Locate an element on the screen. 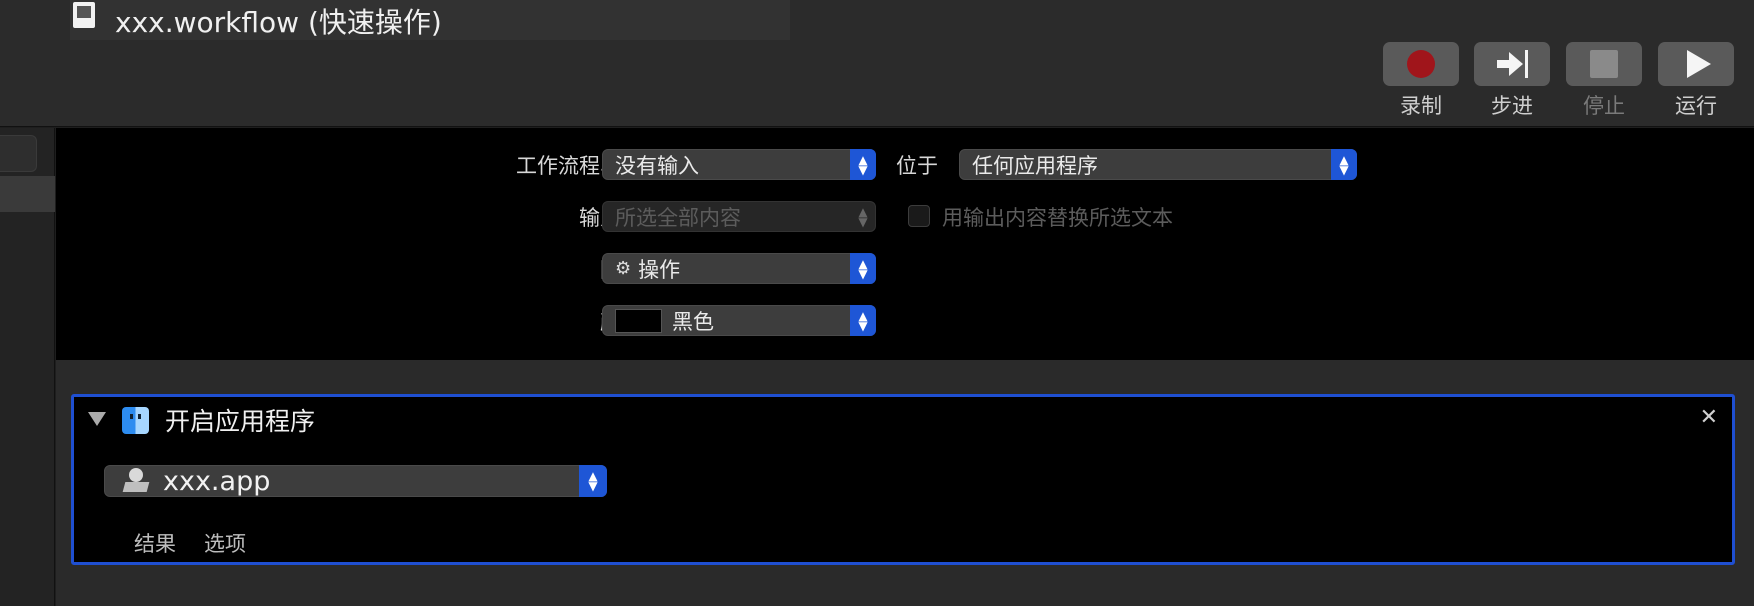 This screenshot has height=606, width=1754. tab-results: 结果 is located at coordinates (155, 543).